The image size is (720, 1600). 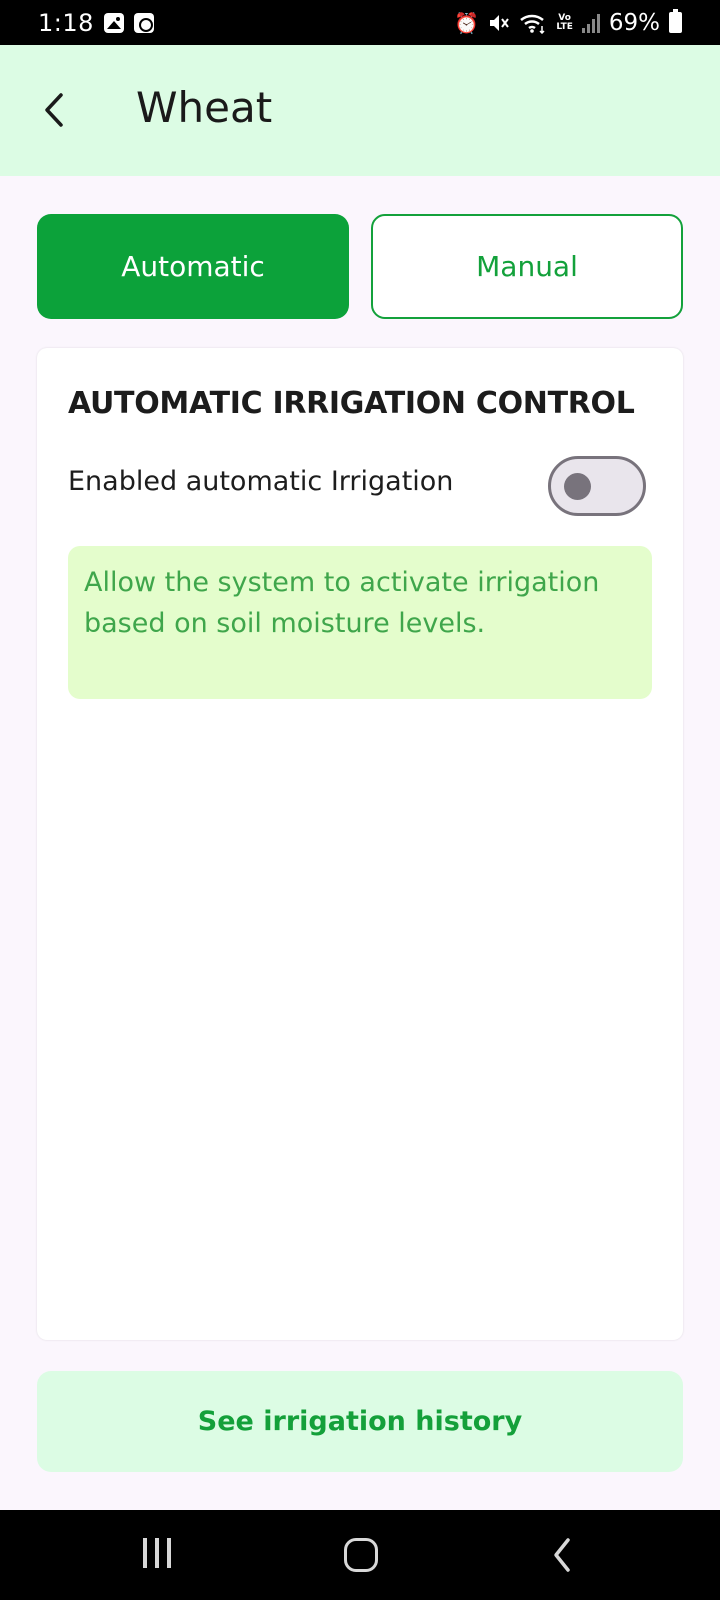 I want to click on signal-icon, so click(x=590, y=23).